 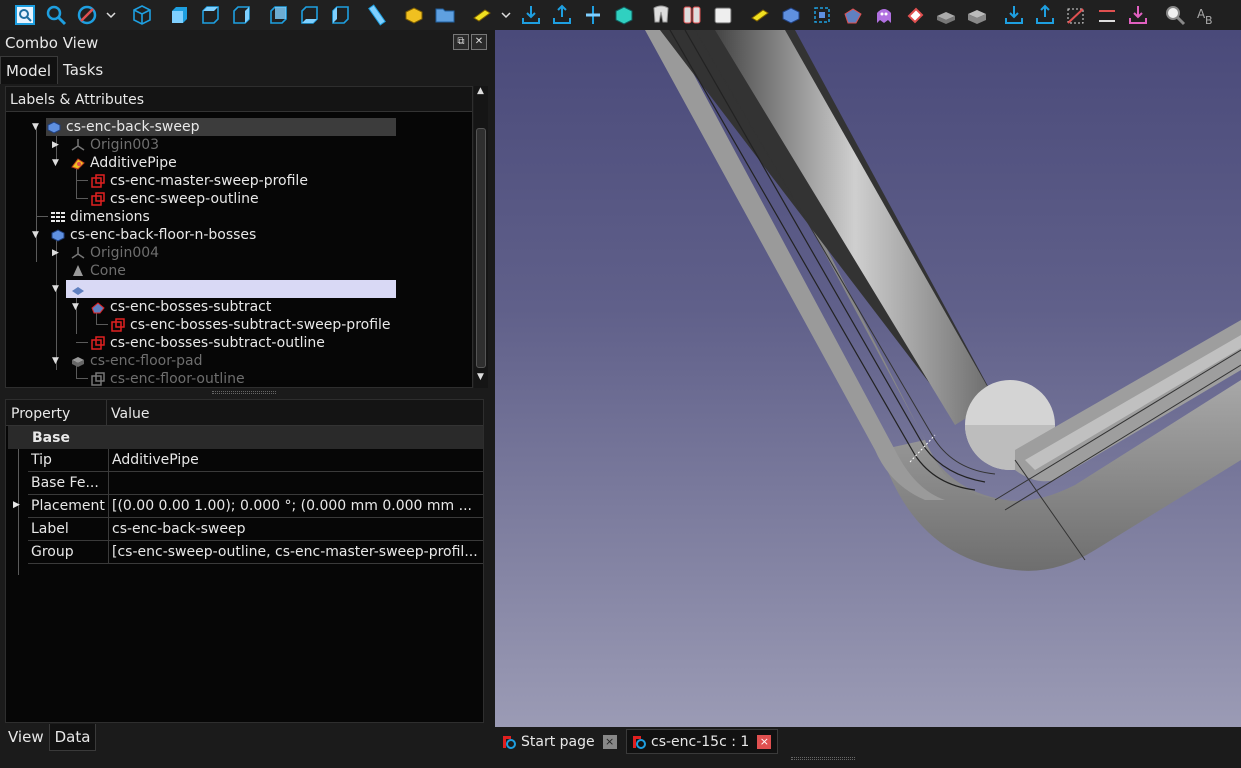 What do you see at coordinates (142, 15) in the screenshot?
I see `isometric-view-icon` at bounding box center [142, 15].